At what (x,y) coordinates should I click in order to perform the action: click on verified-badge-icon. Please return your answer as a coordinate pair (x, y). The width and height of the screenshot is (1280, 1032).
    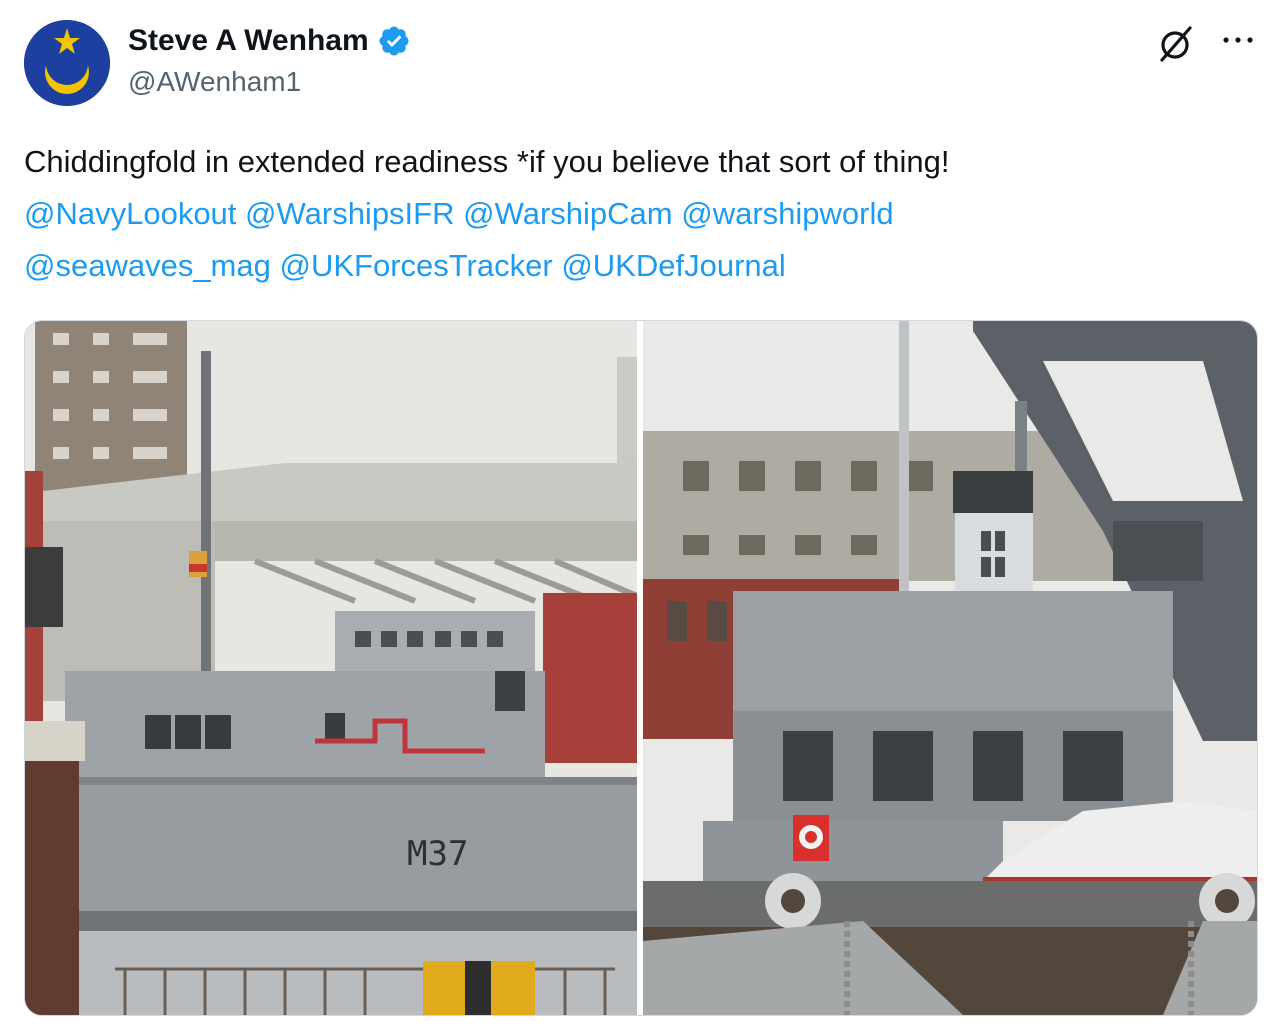
    Looking at the image, I should click on (394, 41).